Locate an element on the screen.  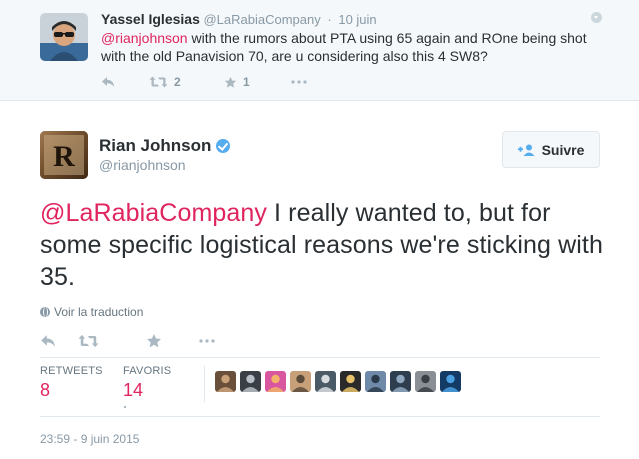
avatar-letter: R is located at coordinates (64, 156).